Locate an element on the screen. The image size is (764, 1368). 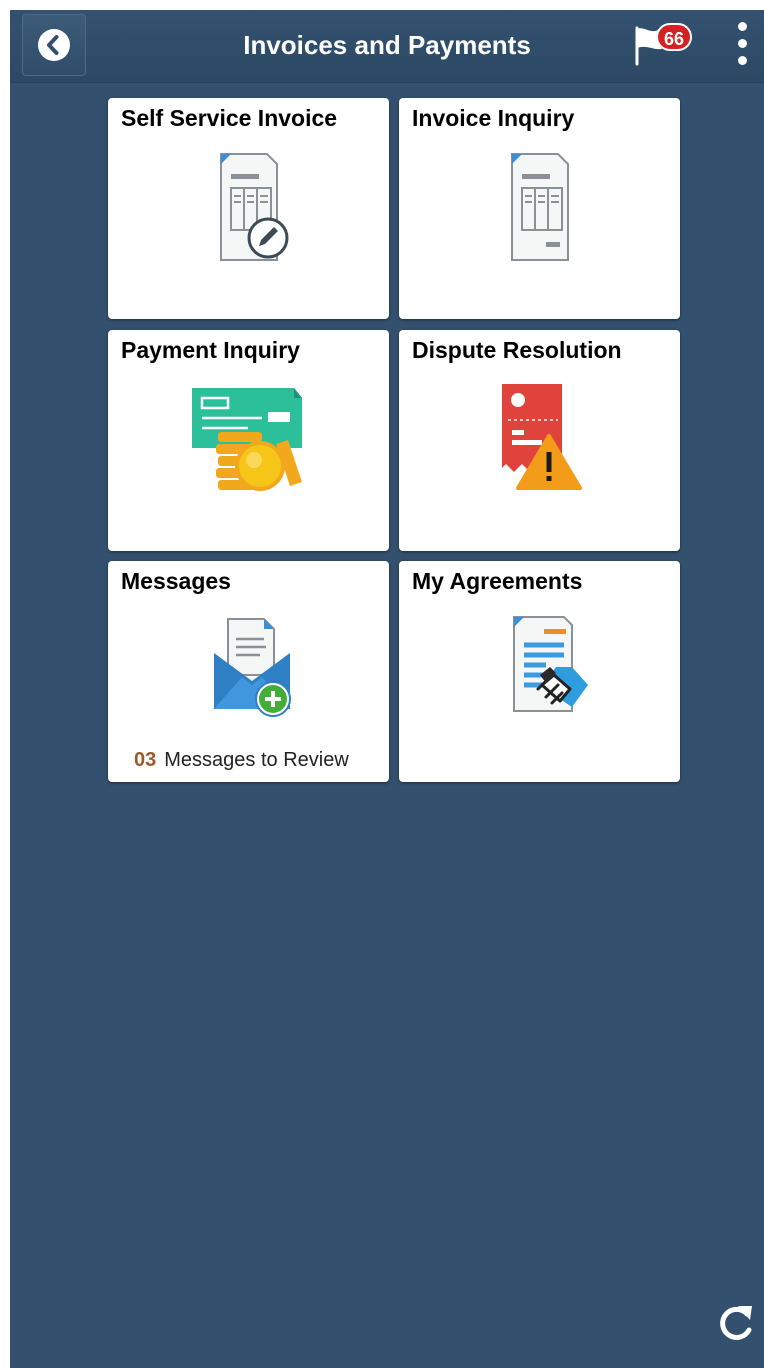
invoice-edit-icon is located at coordinates (248, 207).